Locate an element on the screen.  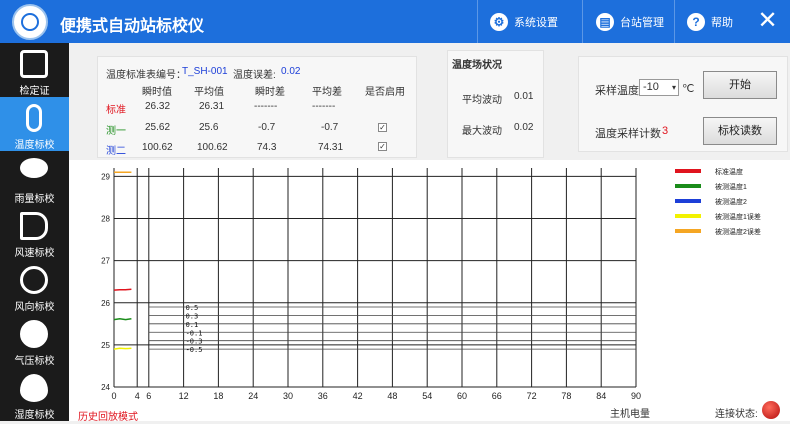
row-m1-avg: 25.6 is located at coordinates (209, 127).